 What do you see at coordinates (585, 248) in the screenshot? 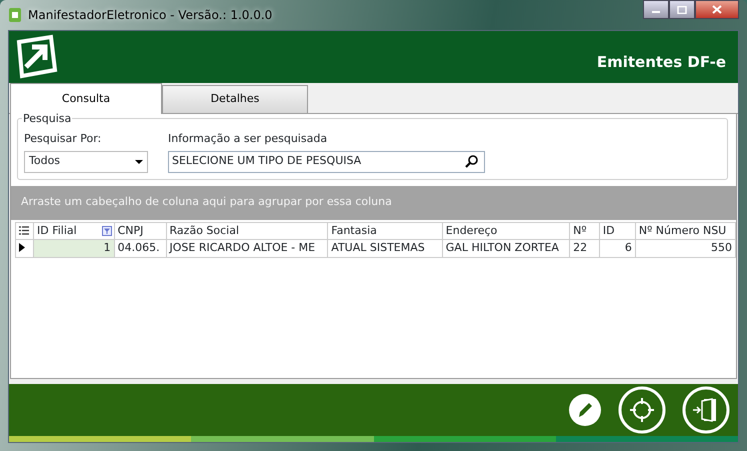
I see `table-cell: 22` at bounding box center [585, 248].